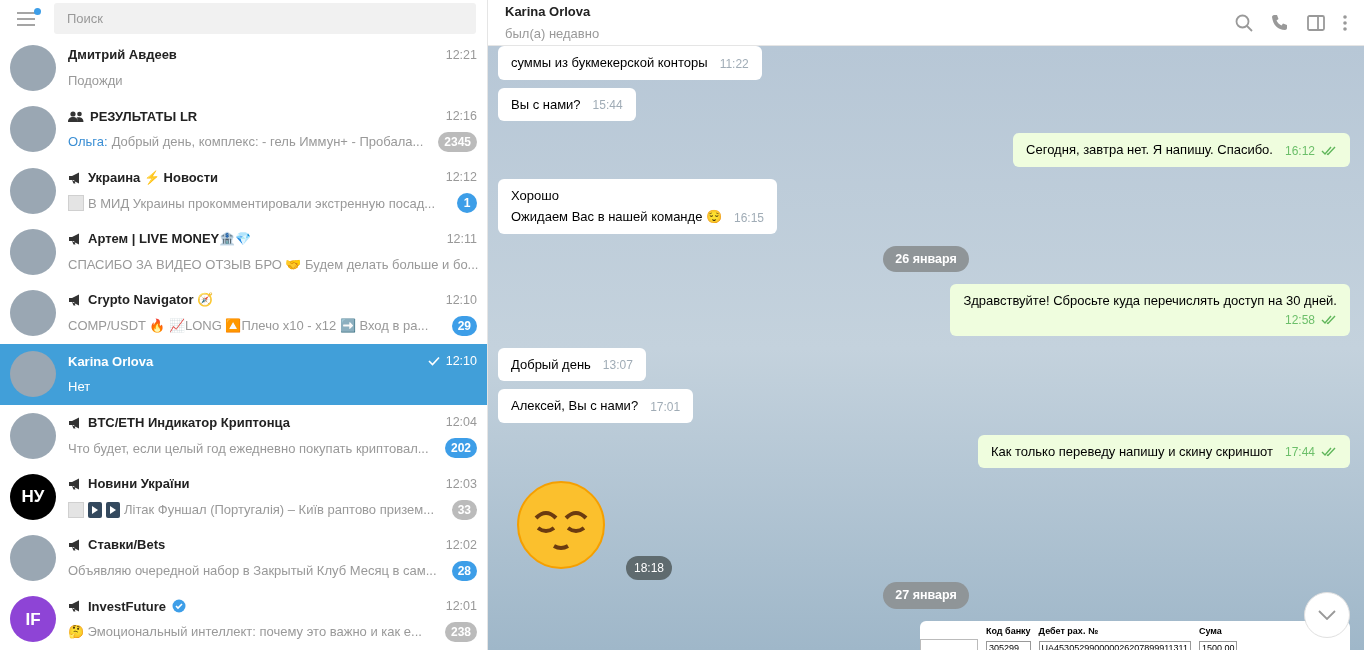 This screenshot has width=1364, height=650. Describe the element at coordinates (546, 104) in the screenshot. I see `message-text: Вы с нами?` at that location.